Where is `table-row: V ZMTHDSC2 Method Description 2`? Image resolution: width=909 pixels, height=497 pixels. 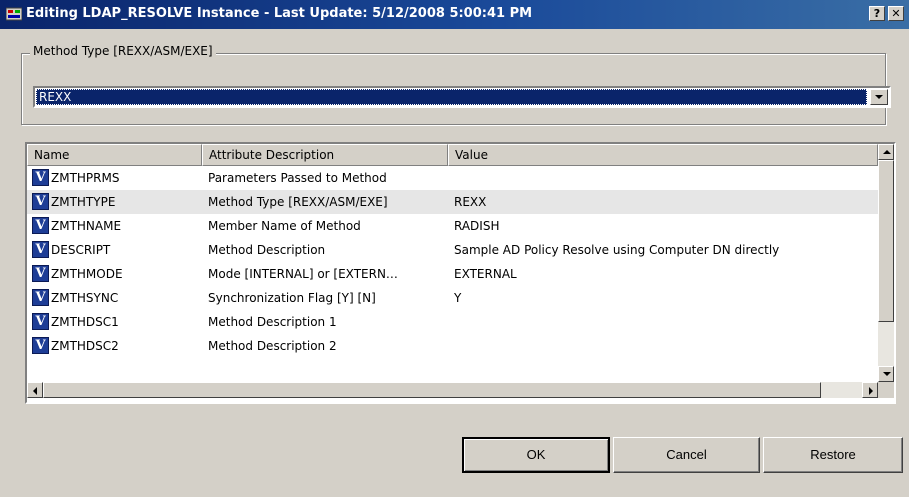 table-row: V ZMTHDSC2 Method Description 2 is located at coordinates (452, 346).